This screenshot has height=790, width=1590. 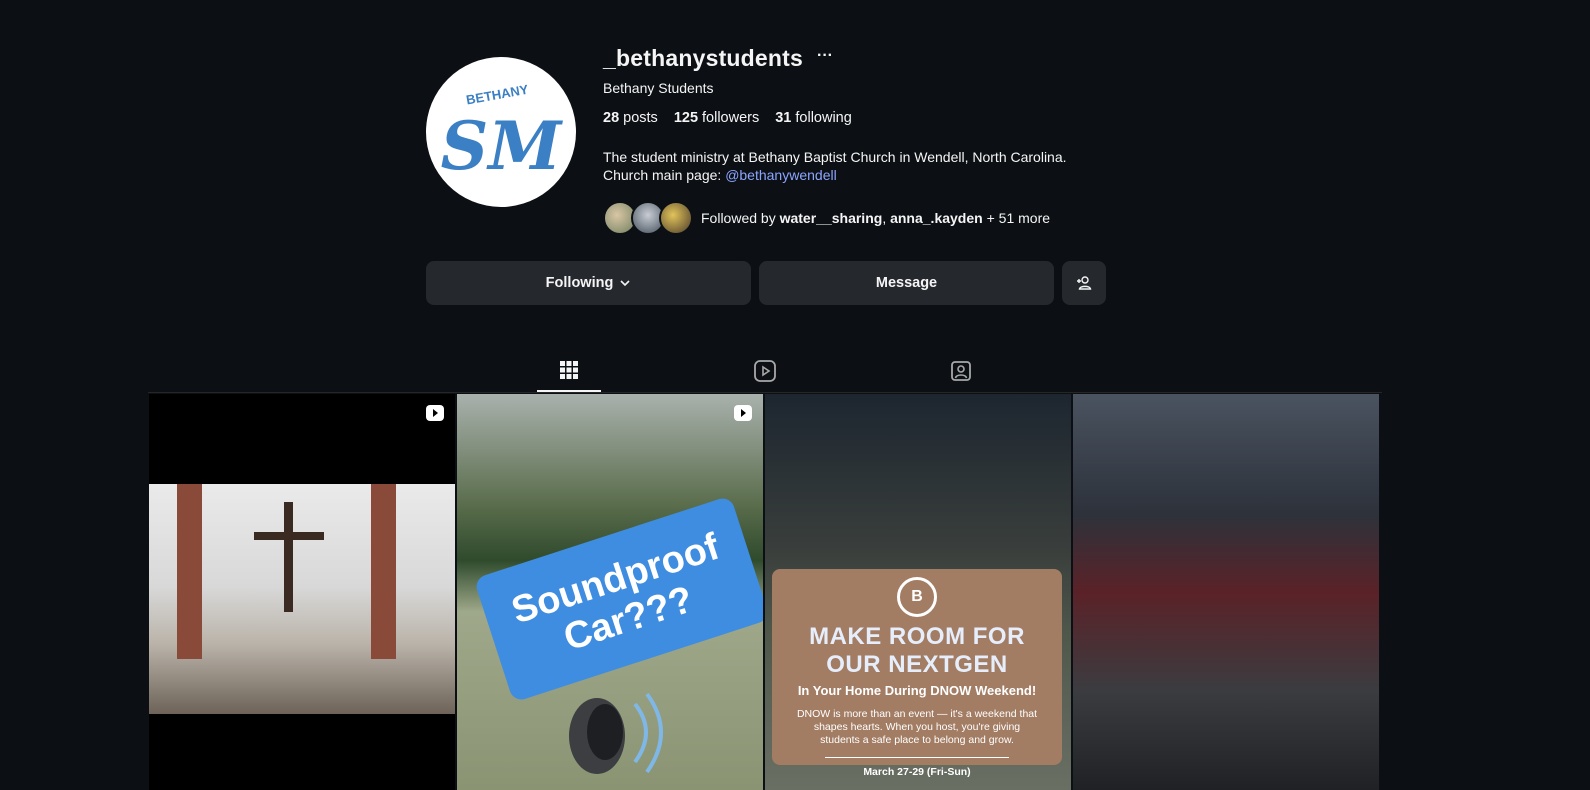 I want to click on cross-icon, so click(x=289, y=557).